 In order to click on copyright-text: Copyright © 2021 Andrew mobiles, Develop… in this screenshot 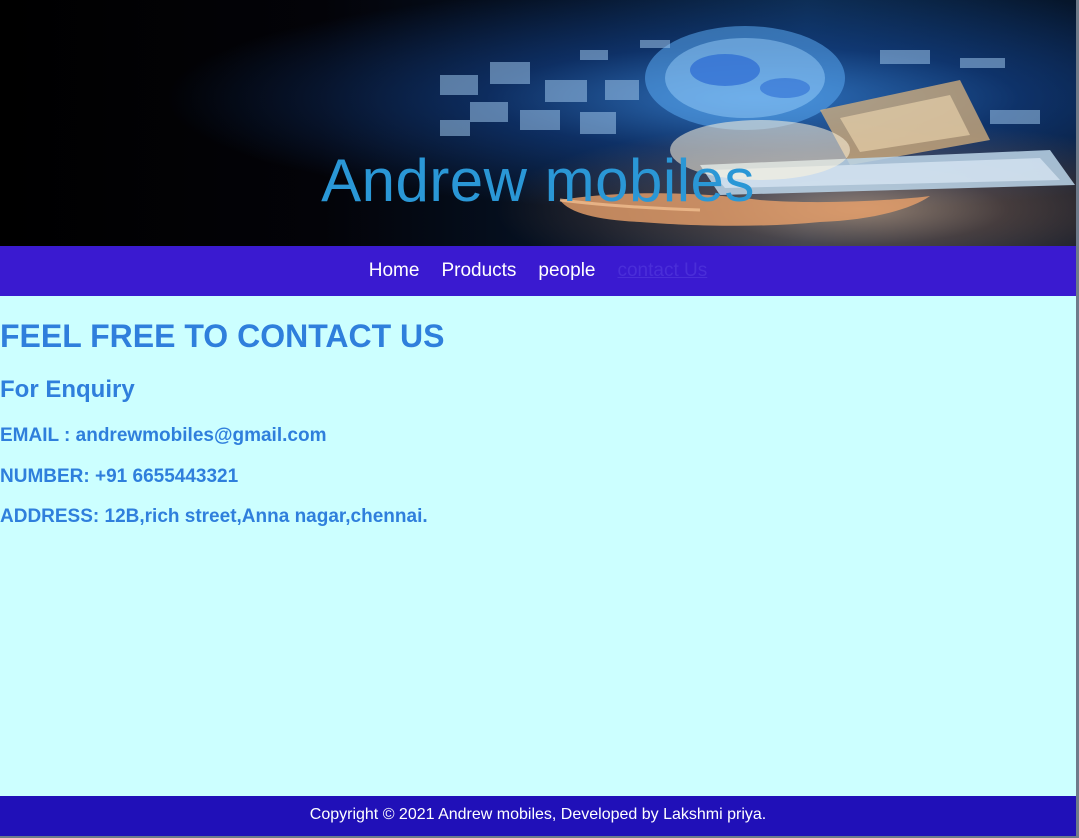, I will do `click(538, 814)`.